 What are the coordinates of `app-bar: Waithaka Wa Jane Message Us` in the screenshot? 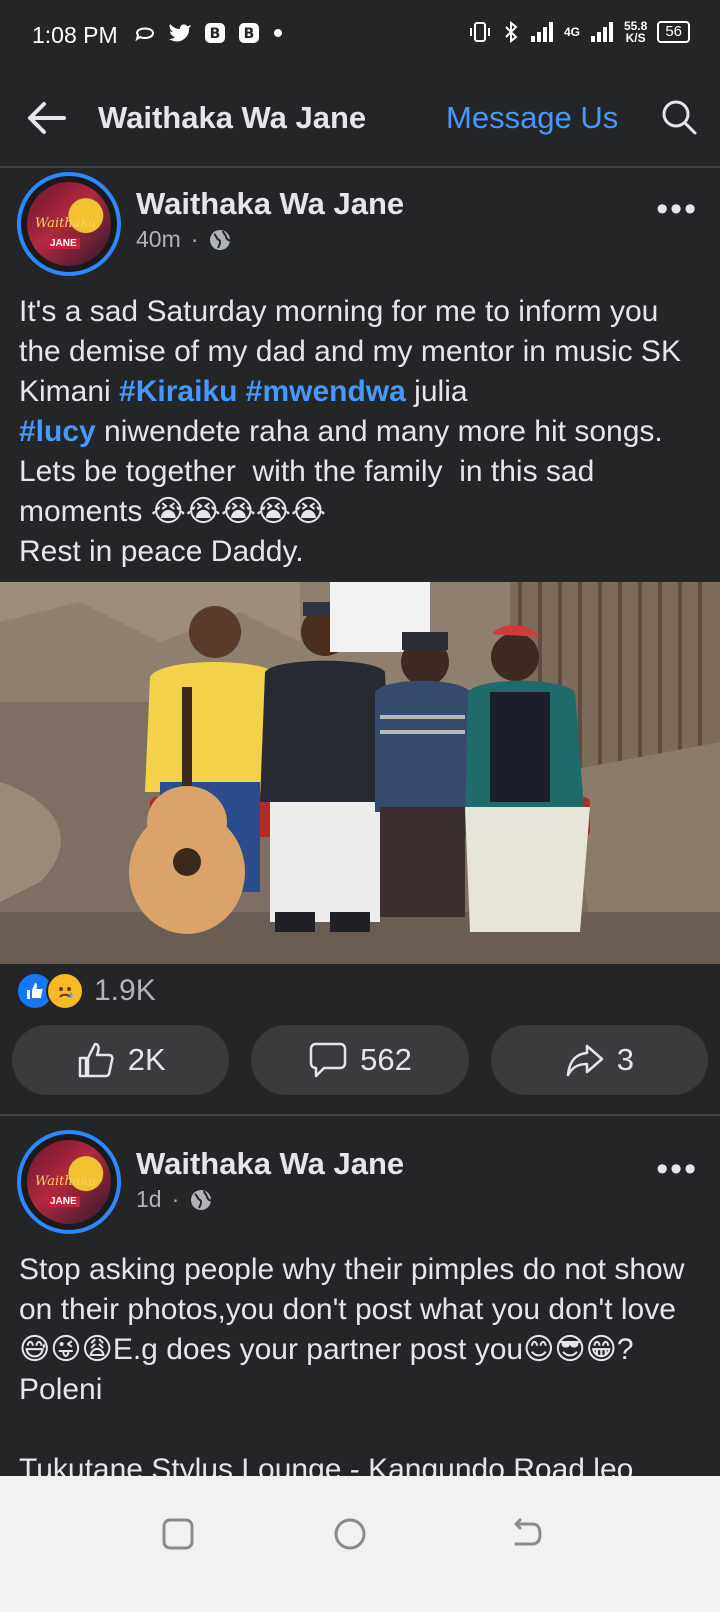 It's located at (360, 120).